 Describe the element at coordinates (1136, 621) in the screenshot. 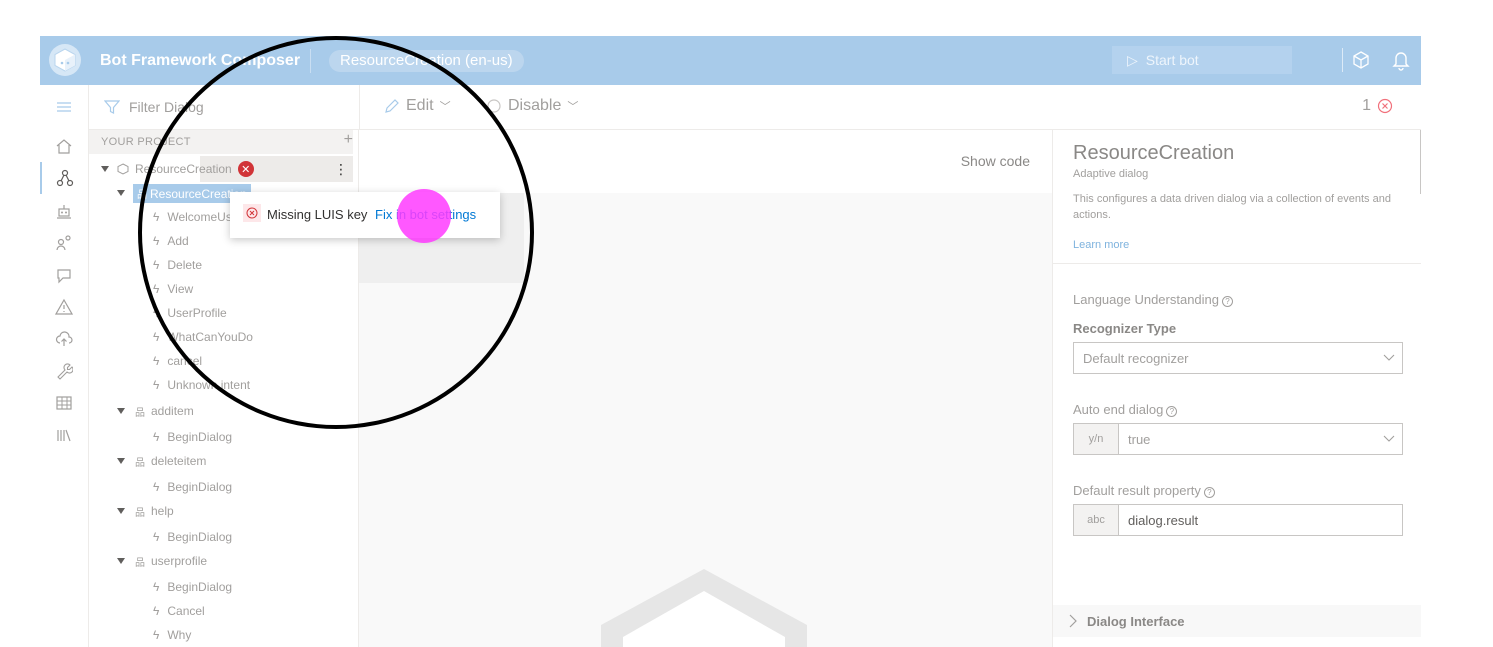

I see `dialog-interface-label: Dialog Interface` at that location.